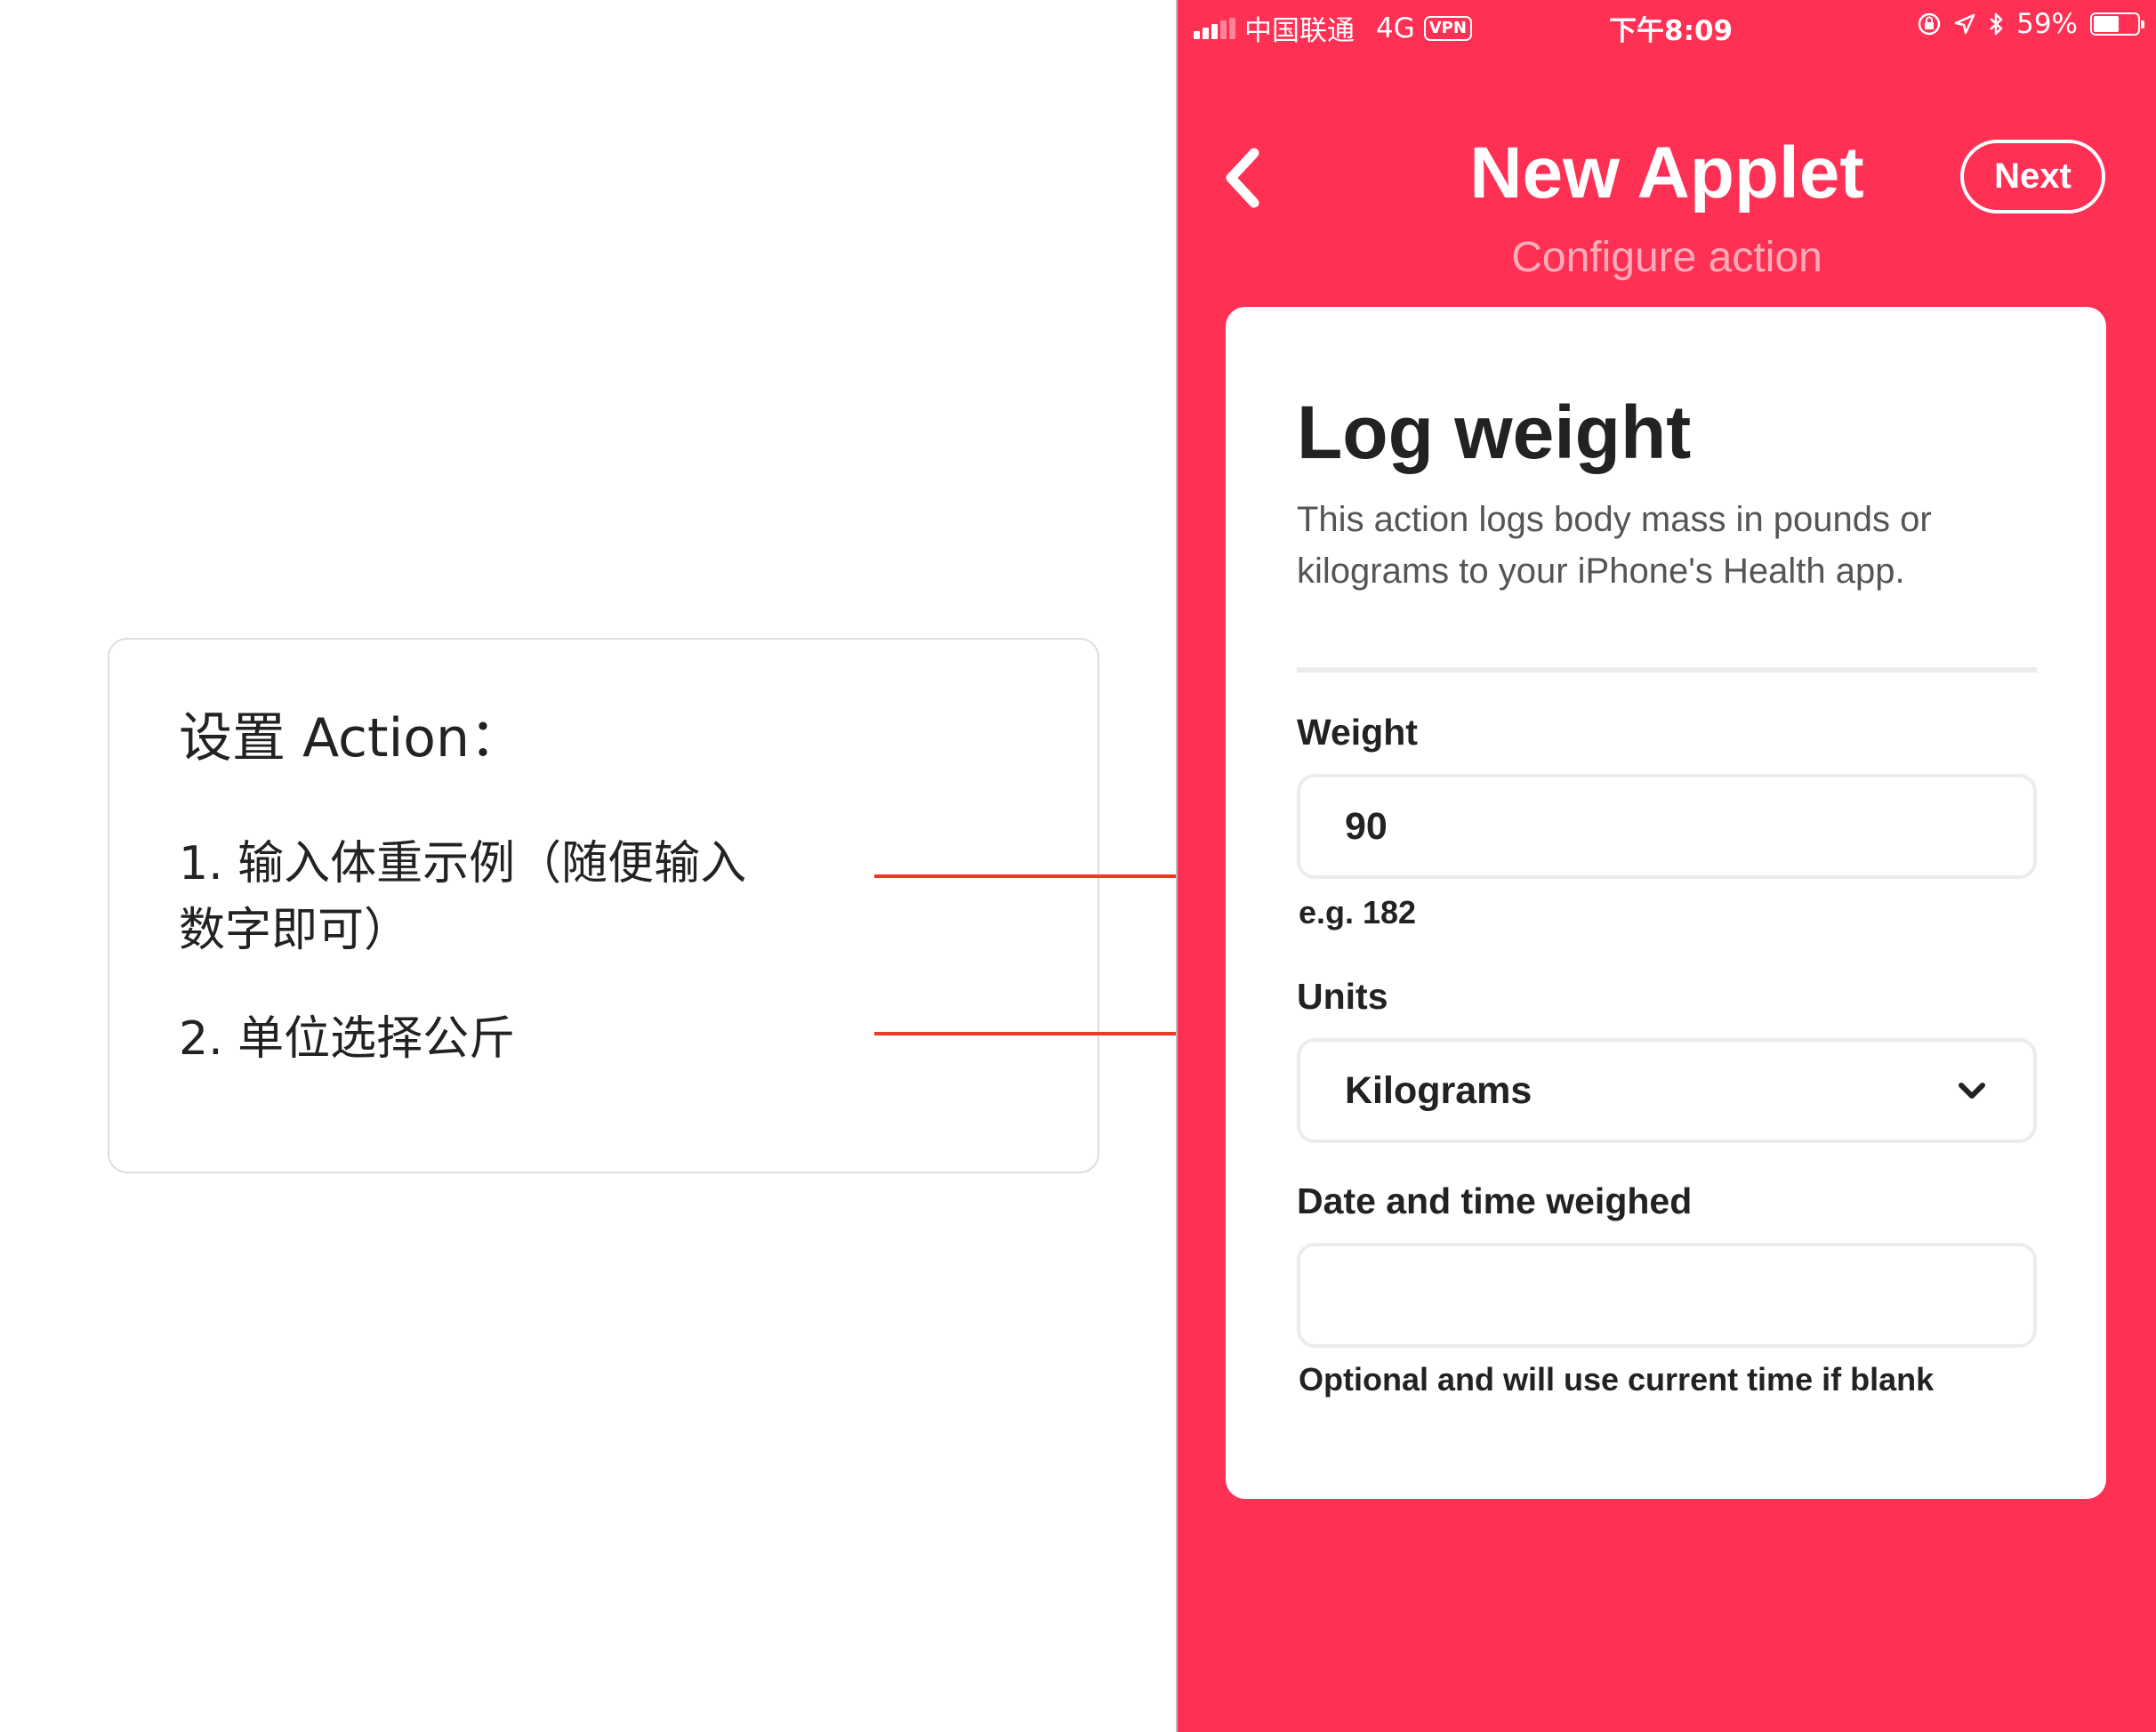 The image size is (2156, 1732). Describe the element at coordinates (1358, 733) in the screenshot. I see `weight-label: Weight` at that location.